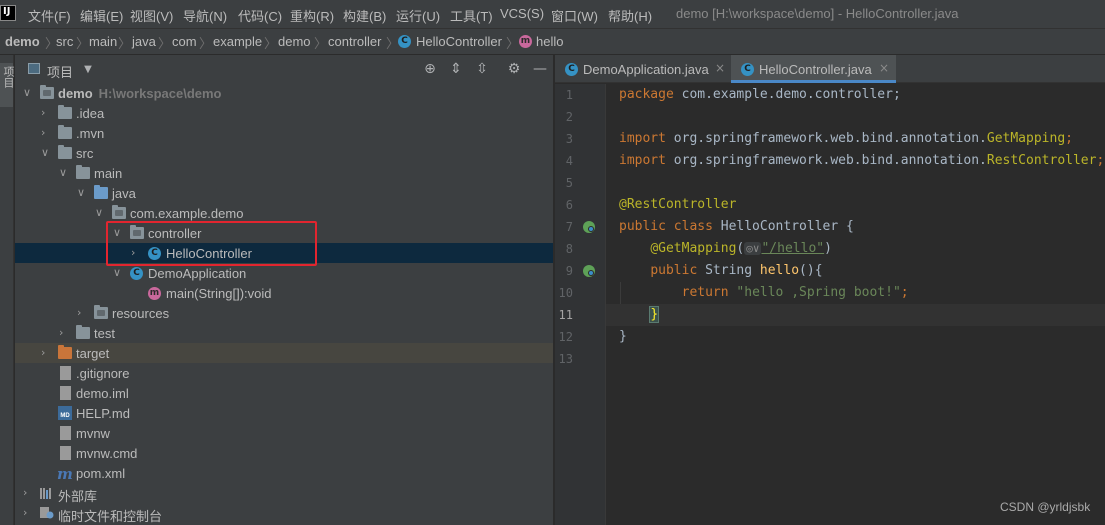 The width and height of the screenshot is (1105, 525). Describe the element at coordinates (630, 15) in the screenshot. I see `menu-help: 帮助(H)` at that location.